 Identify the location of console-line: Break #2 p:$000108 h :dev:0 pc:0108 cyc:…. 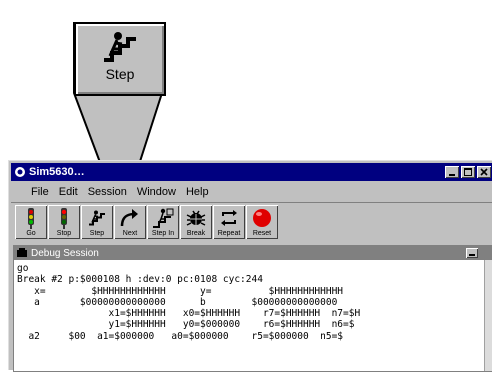
(140, 280).